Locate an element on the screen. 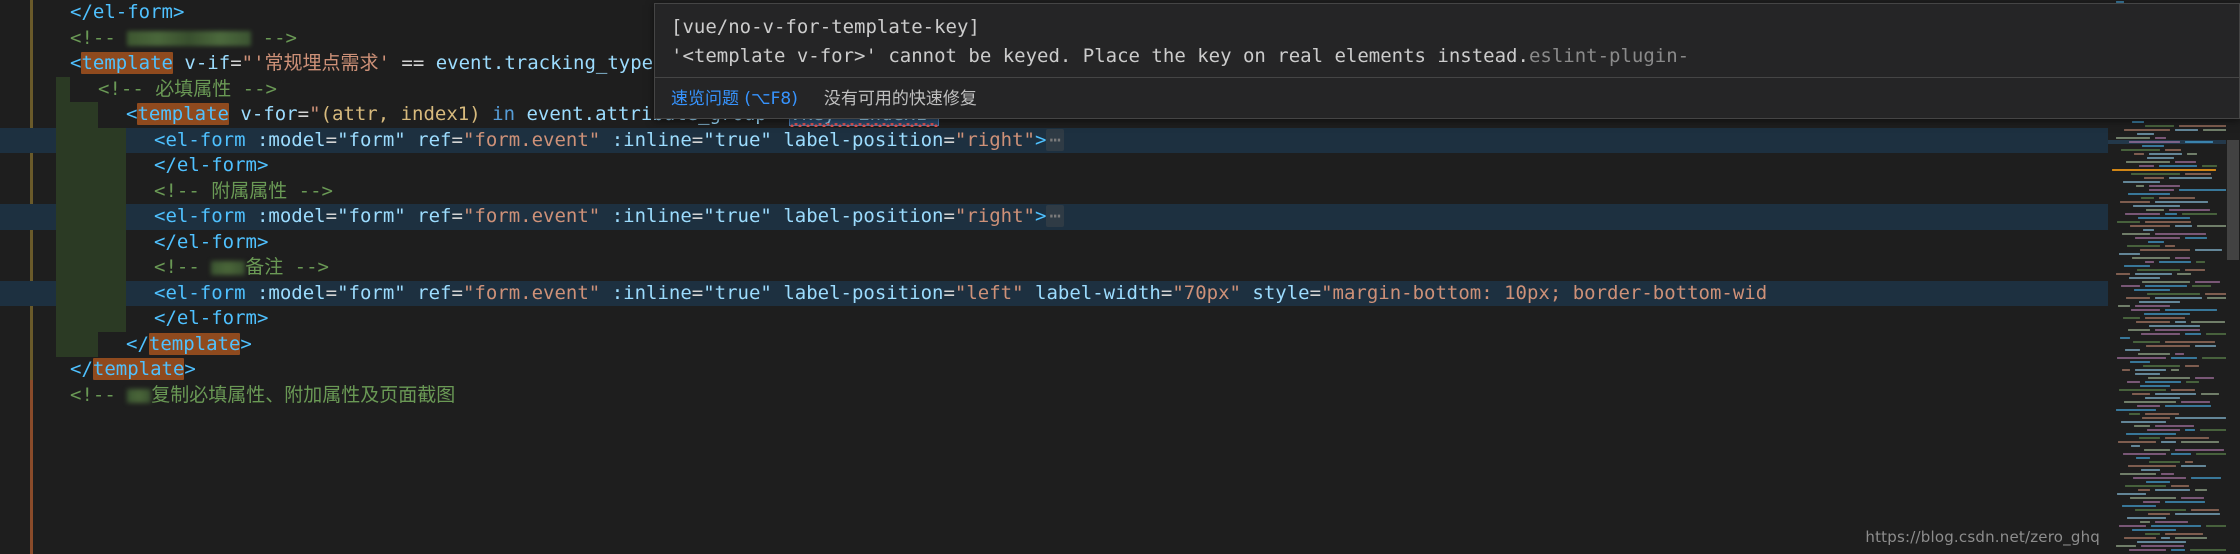 The width and height of the screenshot is (2240, 554). code-token: </el-form> is located at coordinates (211, 165).